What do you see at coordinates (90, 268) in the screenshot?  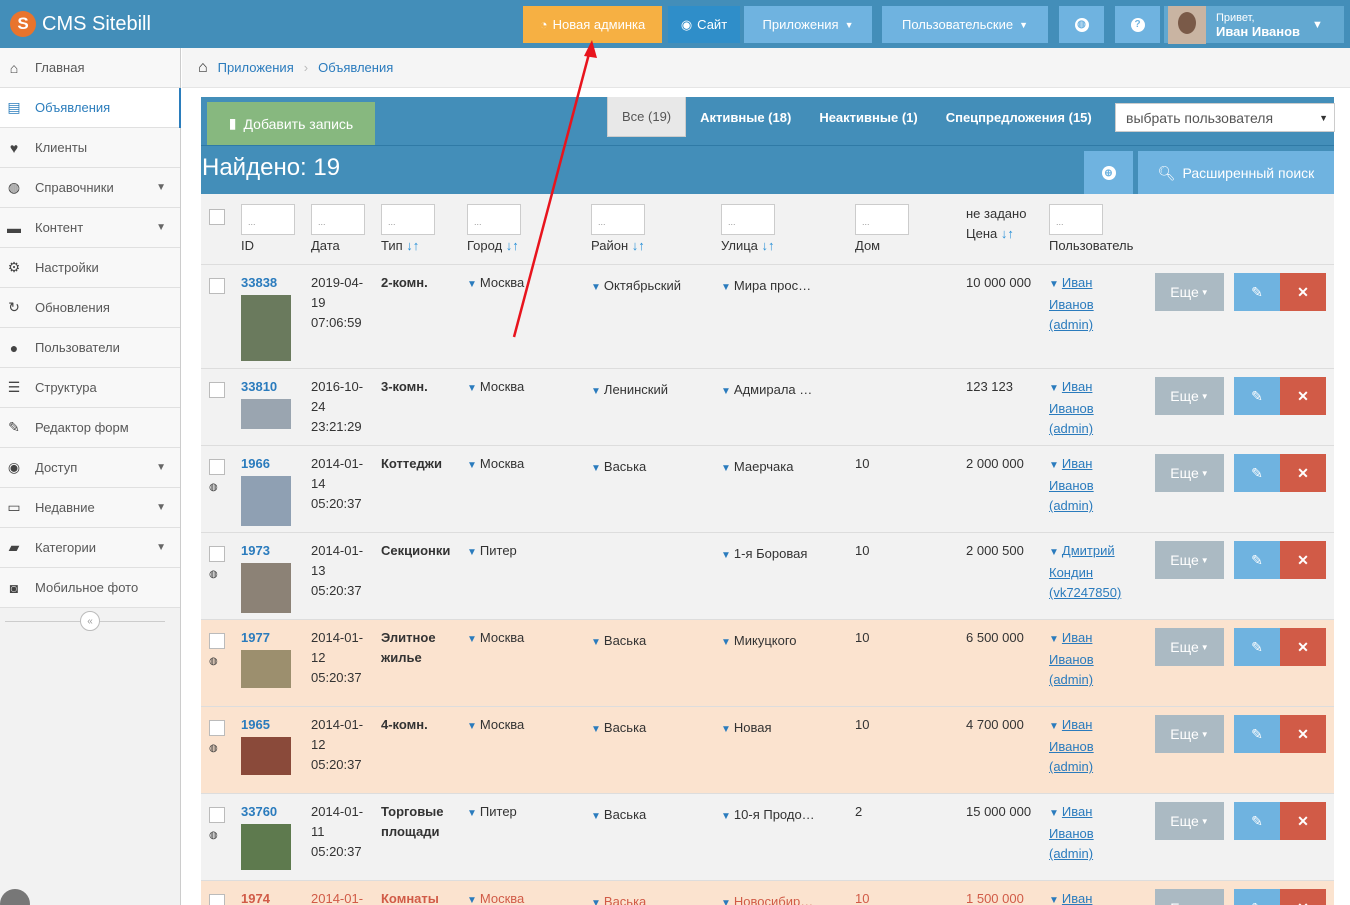 I see `sidebar-item-5: ⚙ Настройки` at bounding box center [90, 268].